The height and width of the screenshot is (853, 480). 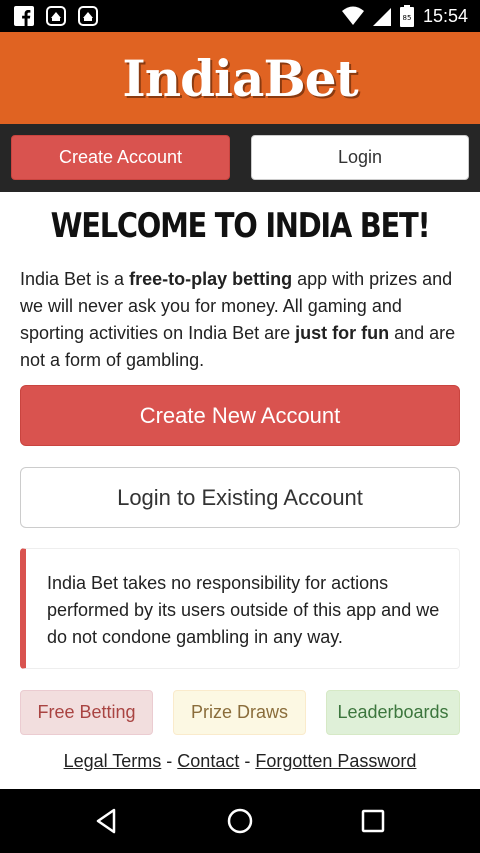 What do you see at coordinates (113, 761) in the screenshot?
I see `legal-terms-link: Legal Terms` at bounding box center [113, 761].